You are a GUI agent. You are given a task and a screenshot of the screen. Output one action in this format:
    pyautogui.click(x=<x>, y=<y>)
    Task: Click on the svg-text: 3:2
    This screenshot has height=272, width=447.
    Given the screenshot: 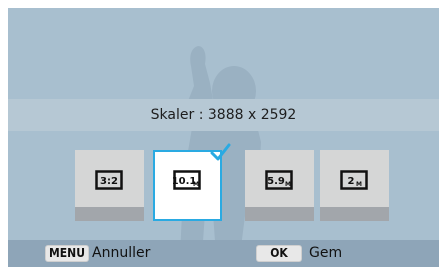 What is the action you would take?
    pyautogui.click(x=109, y=181)
    